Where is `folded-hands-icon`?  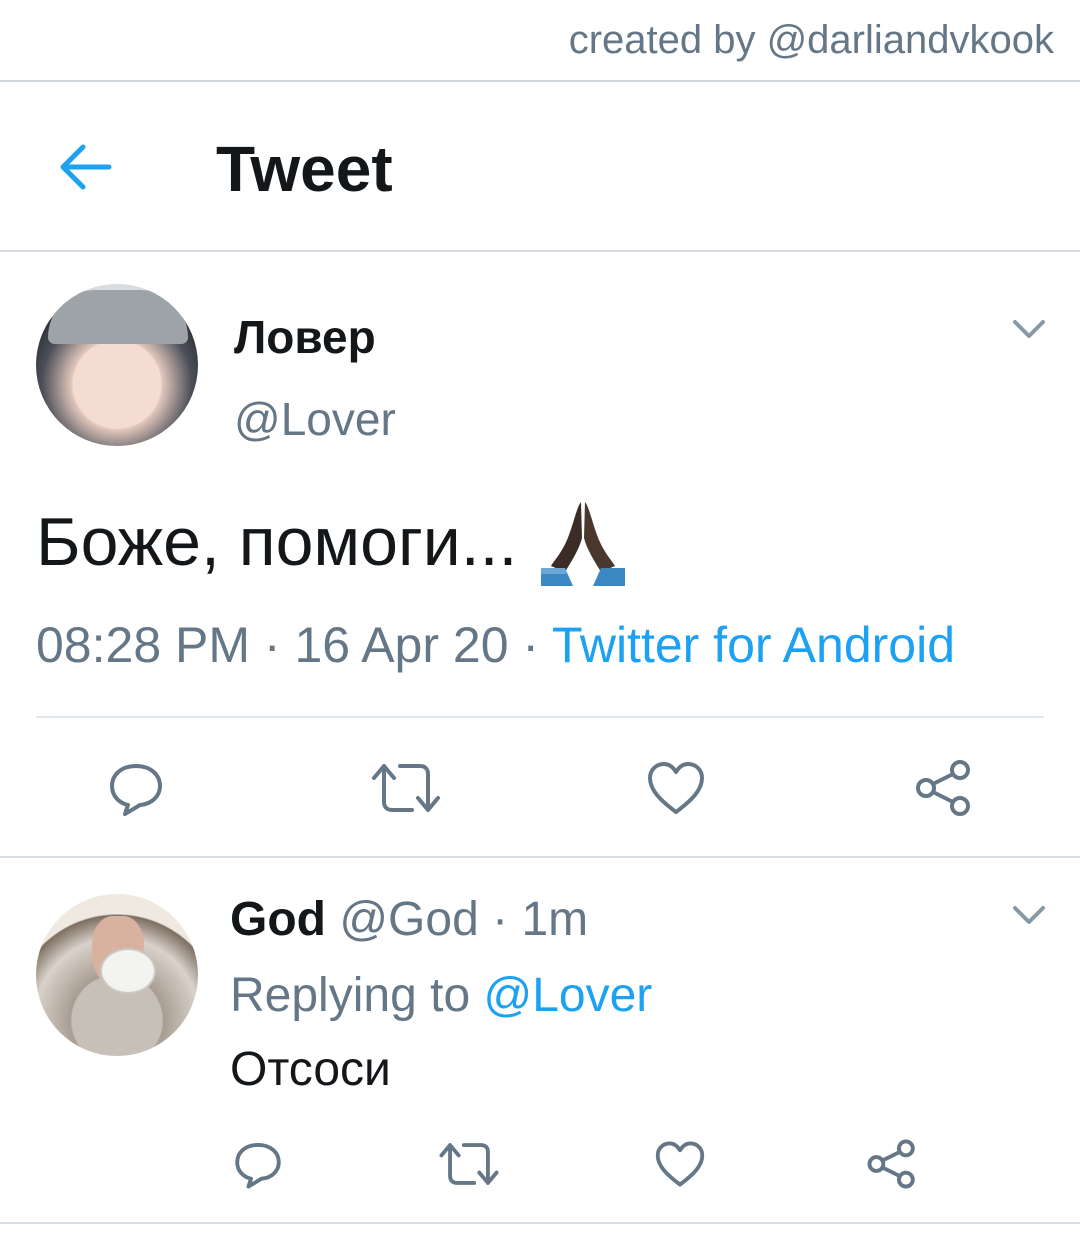 folded-hands-icon is located at coordinates (583, 544).